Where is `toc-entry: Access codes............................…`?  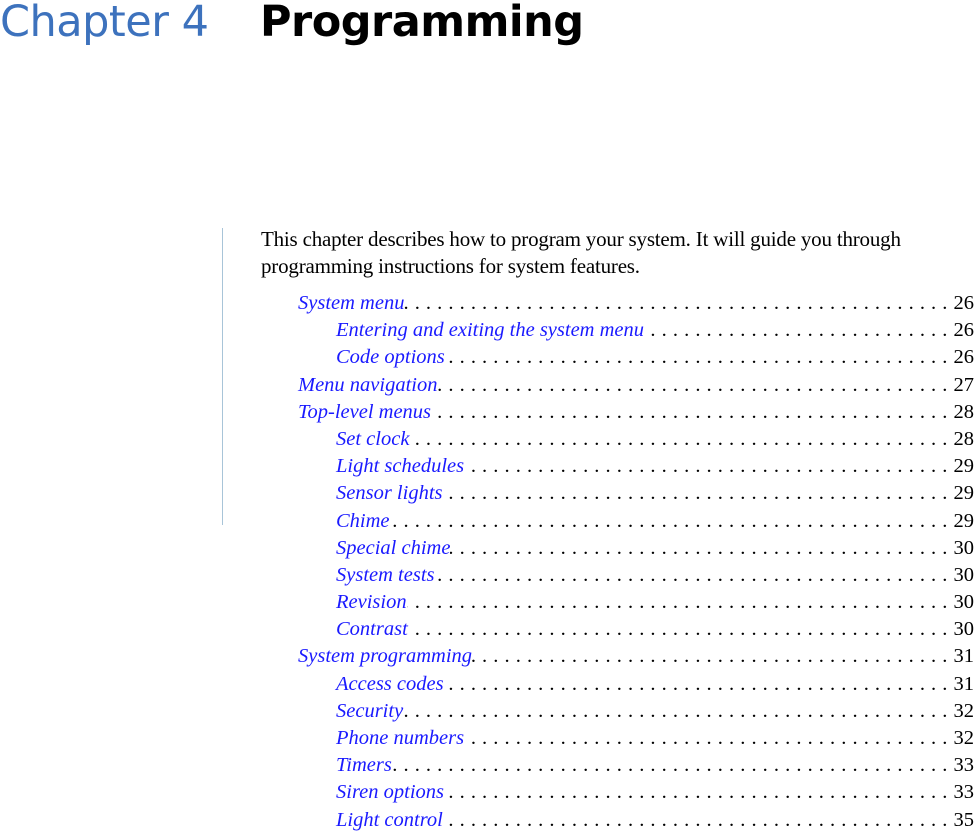 toc-entry: Access codes............................… is located at coordinates (487, 684).